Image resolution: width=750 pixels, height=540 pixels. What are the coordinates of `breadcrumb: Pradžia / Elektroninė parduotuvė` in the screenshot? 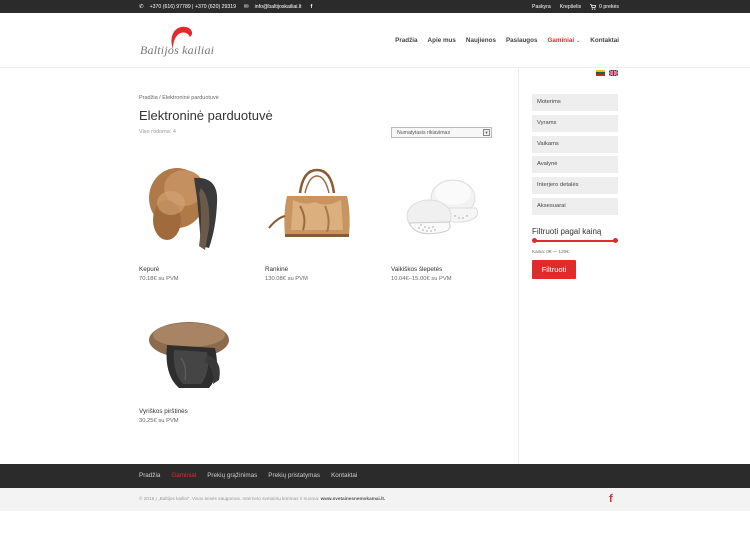 It's located at (179, 98).